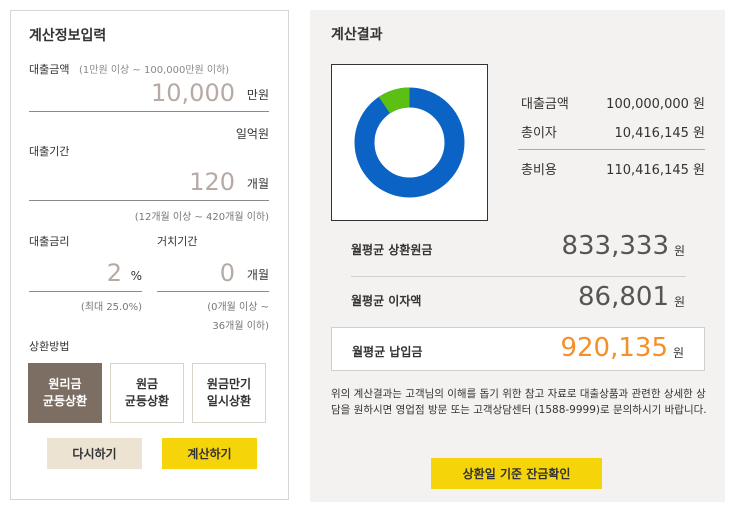 Image resolution: width=737 pixels, height=527 pixels. Describe the element at coordinates (518, 349) in the screenshot. I see `monthly-total-row: 월평균 납입금 920,135 원` at that location.